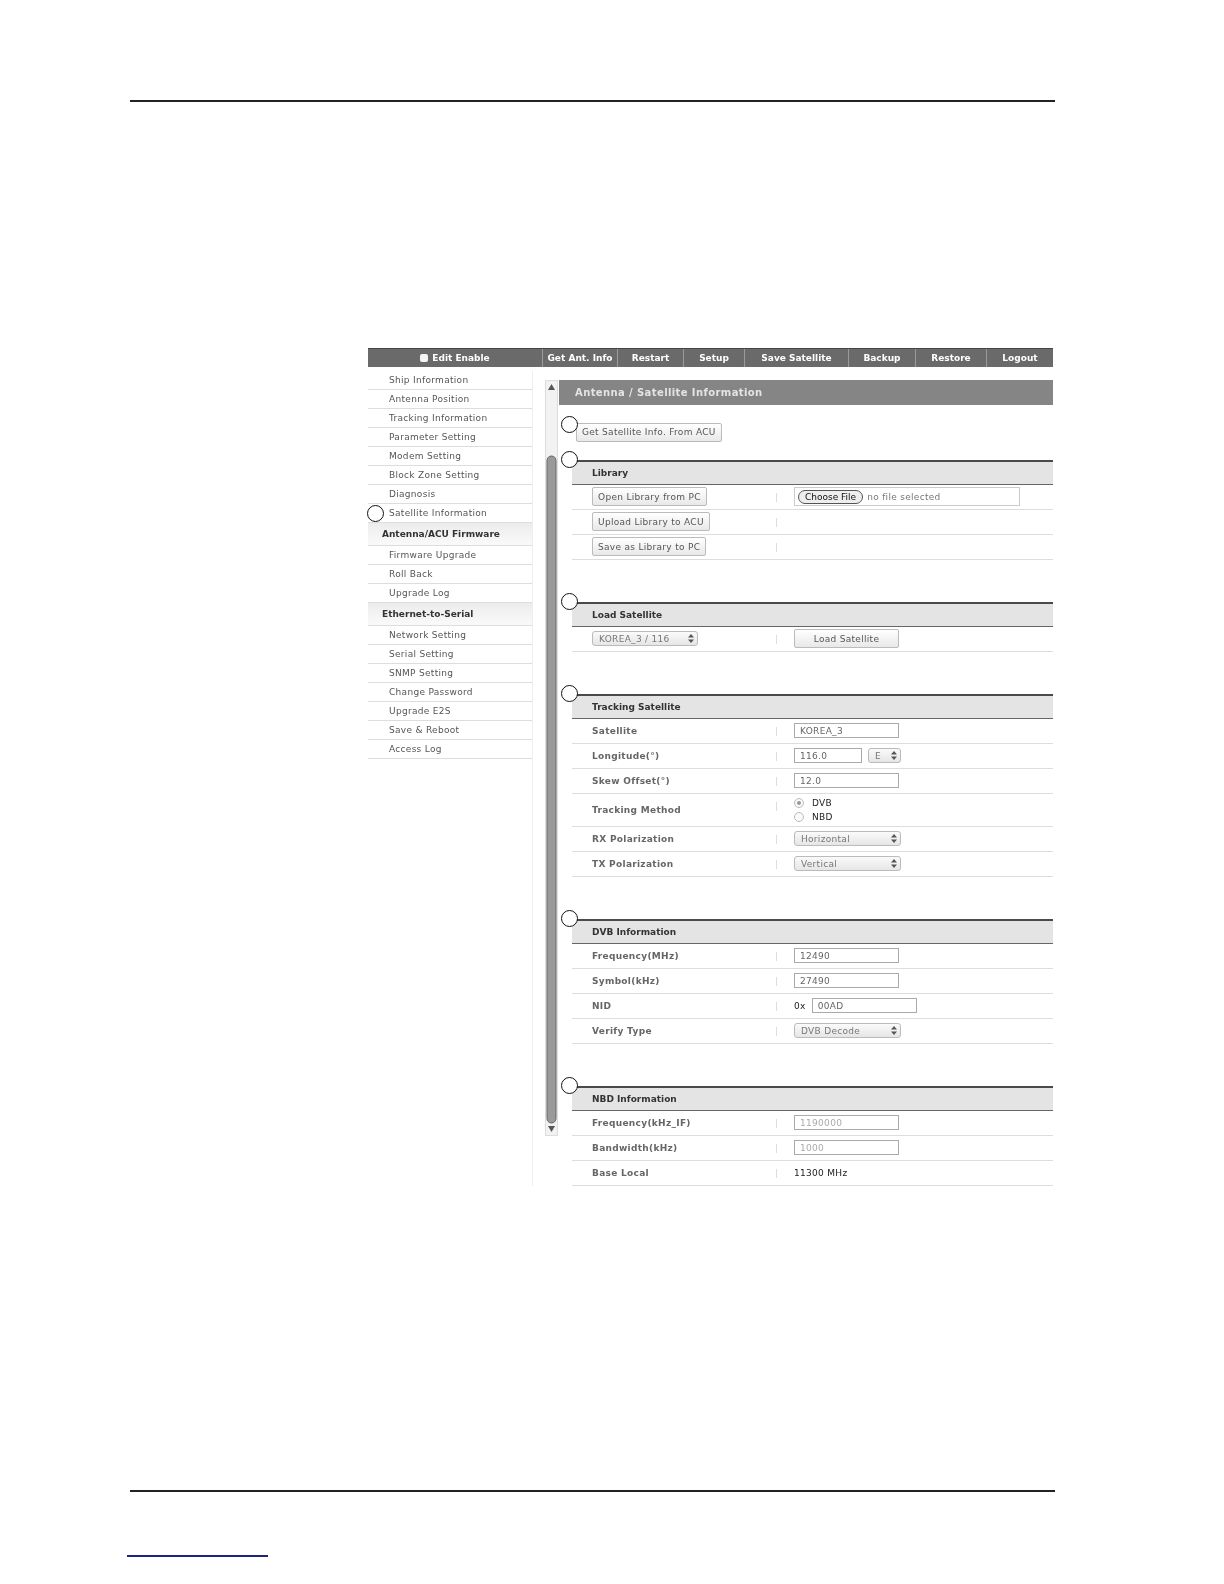 This screenshot has width=1224, height=1584. What do you see at coordinates (822, 816) in the screenshot?
I see `radio-label: NBD` at bounding box center [822, 816].